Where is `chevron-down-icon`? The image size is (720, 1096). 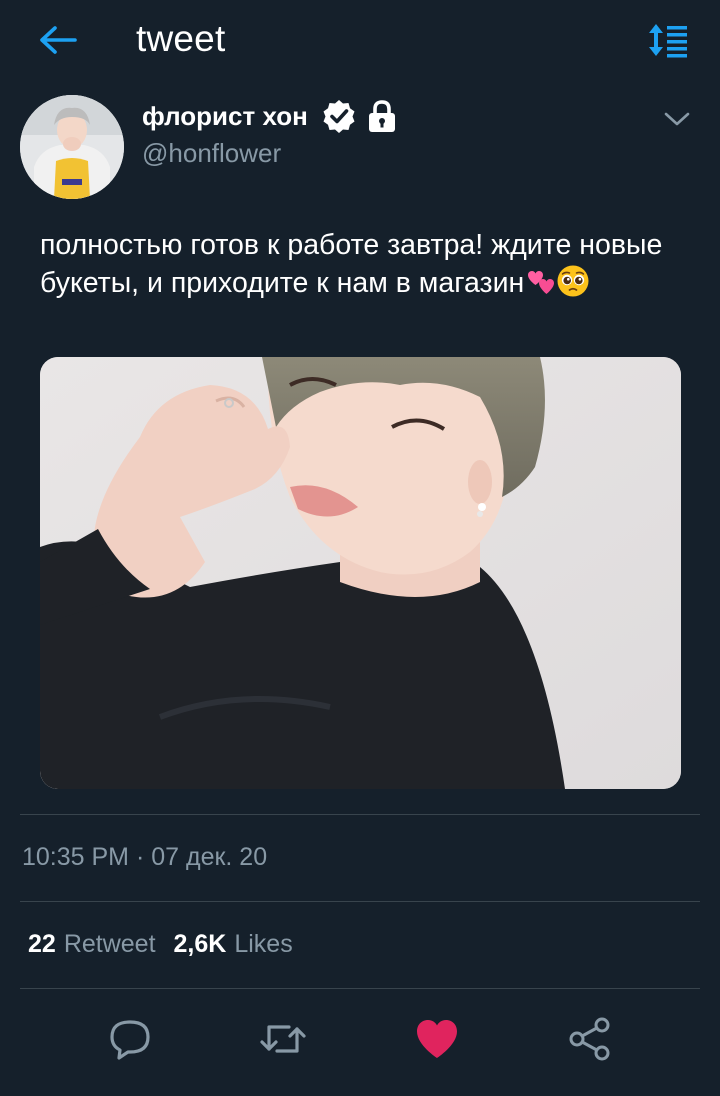 chevron-down-icon is located at coordinates (677, 119).